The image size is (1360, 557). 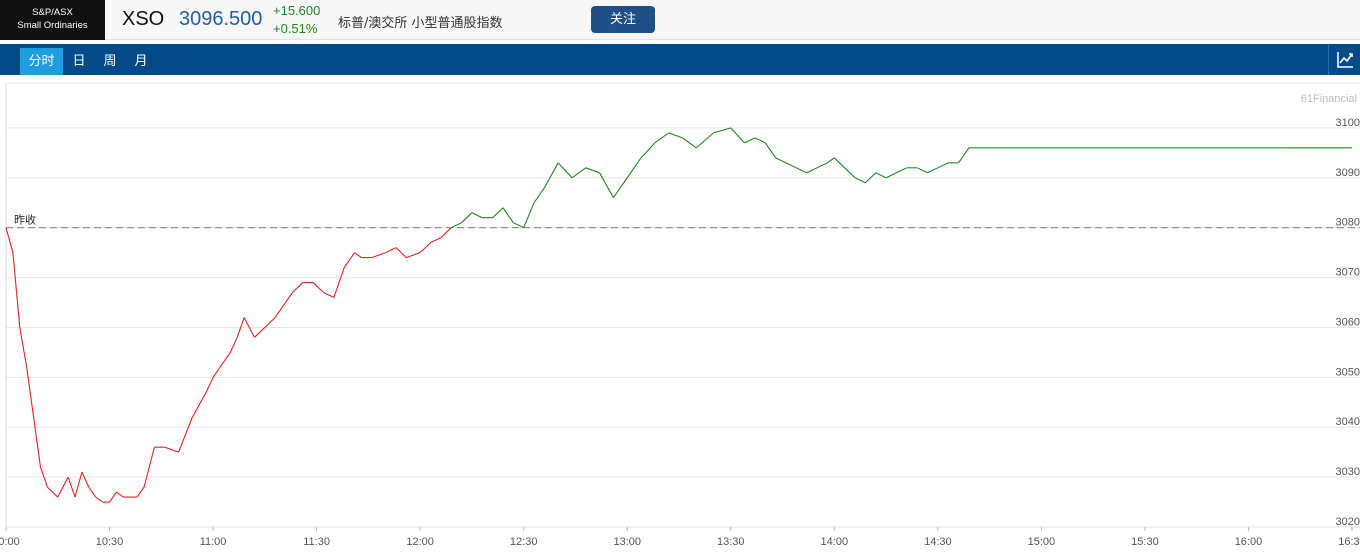 I want to click on chart-toolbar: 分时 日 周 月, so click(x=680, y=59).